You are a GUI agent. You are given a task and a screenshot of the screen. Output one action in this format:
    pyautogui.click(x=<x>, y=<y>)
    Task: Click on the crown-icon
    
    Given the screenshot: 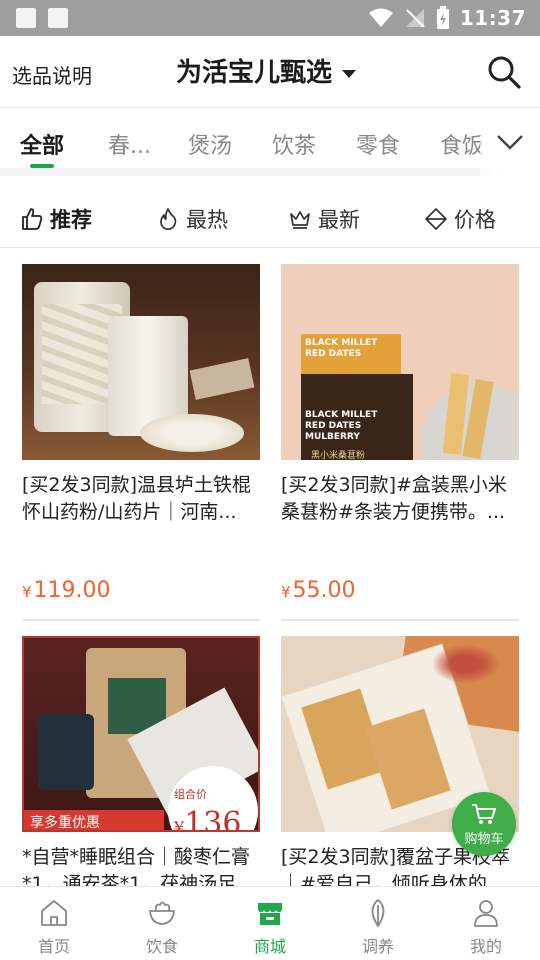 What is the action you would take?
    pyautogui.click(x=300, y=220)
    